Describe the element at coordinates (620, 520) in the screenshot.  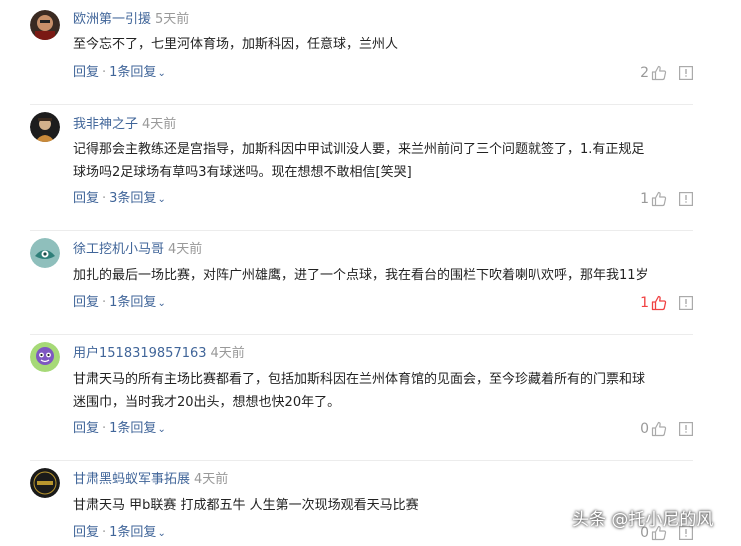
I see `watermark-at: @` at that location.